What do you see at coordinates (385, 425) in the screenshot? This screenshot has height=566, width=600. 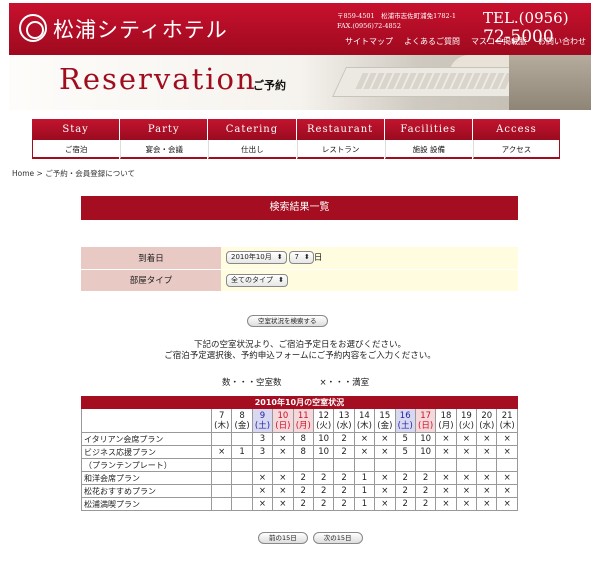 I see `day-weekday: (金)` at bounding box center [385, 425].